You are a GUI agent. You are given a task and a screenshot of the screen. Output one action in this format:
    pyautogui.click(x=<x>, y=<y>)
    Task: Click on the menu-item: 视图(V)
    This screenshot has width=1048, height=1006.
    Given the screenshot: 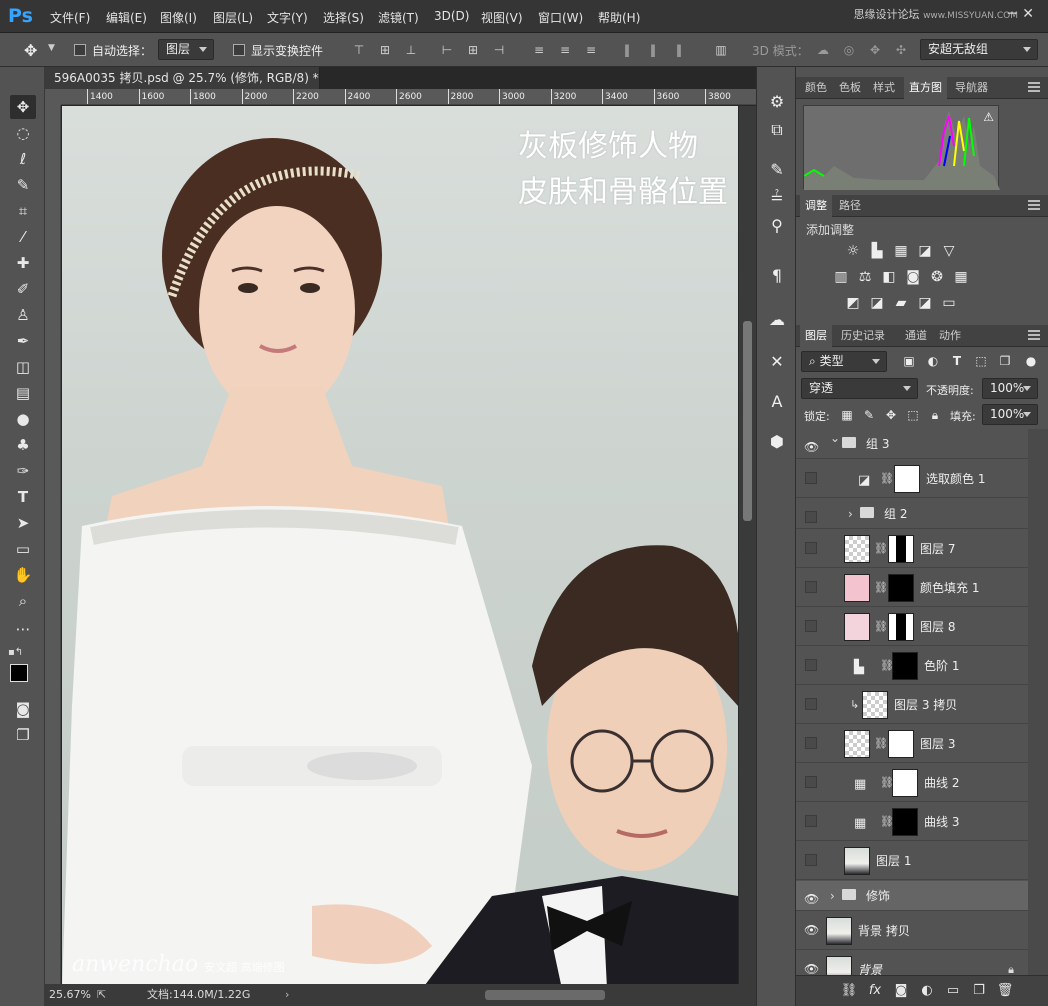 What is the action you would take?
    pyautogui.click(x=502, y=17)
    